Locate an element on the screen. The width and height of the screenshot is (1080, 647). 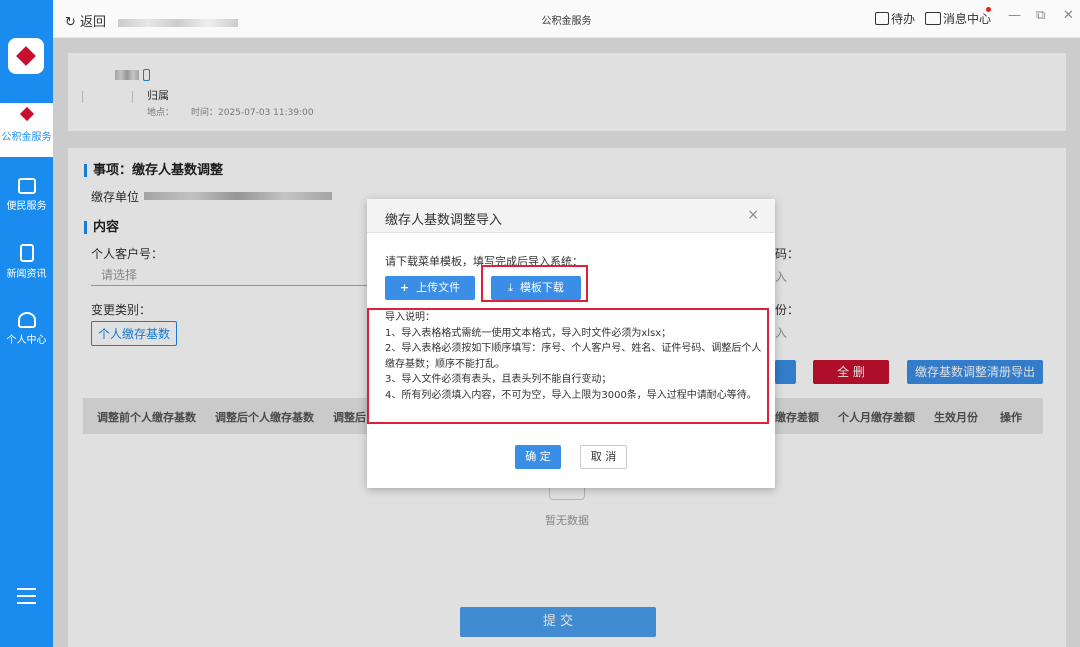
close-window-button: ✕ is located at coordinates (1068, 15).